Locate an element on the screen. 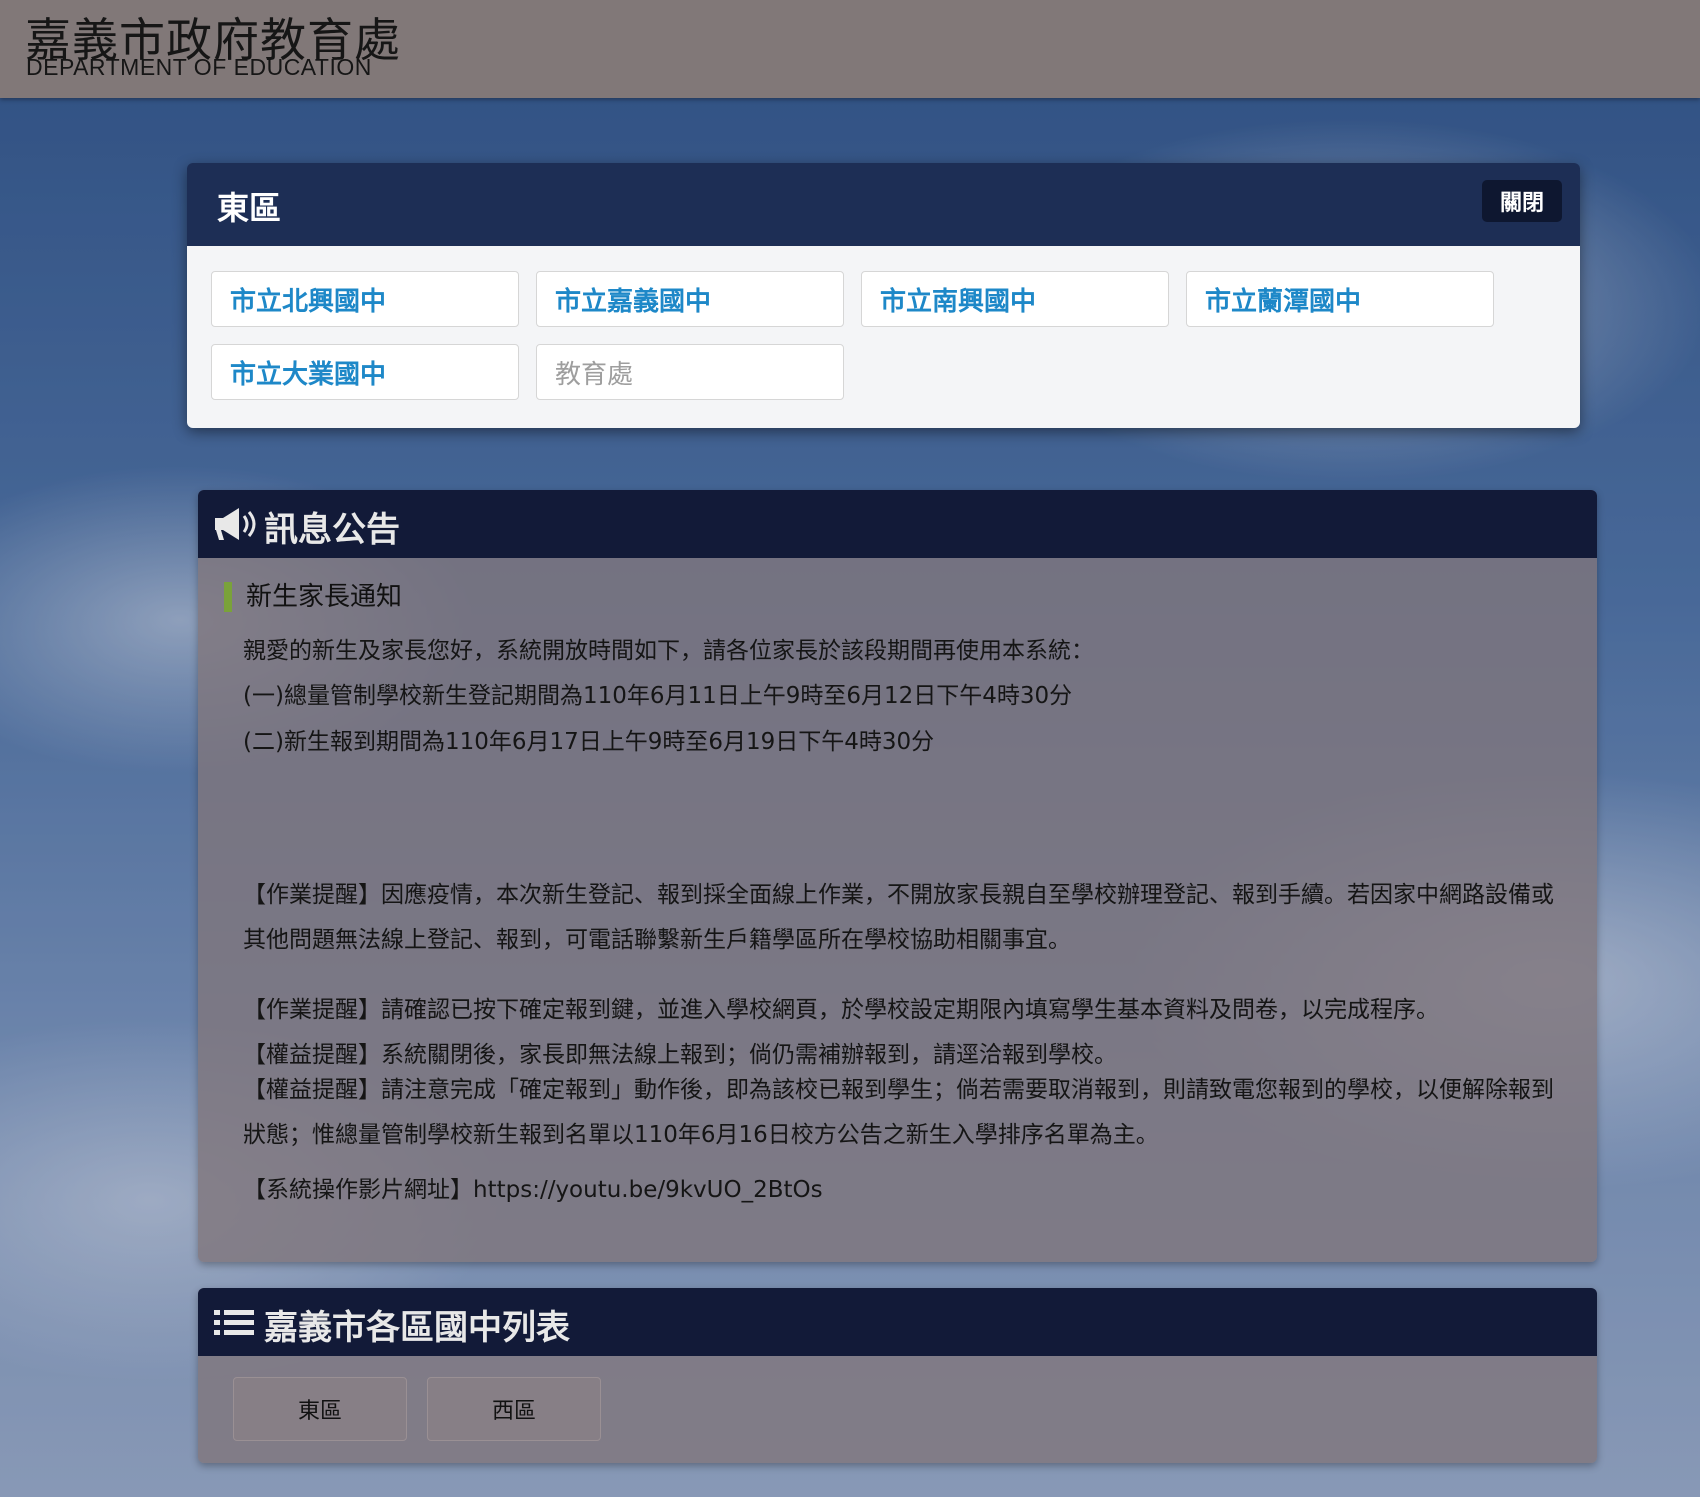 The image size is (1700, 1497). close-button: 關閉 is located at coordinates (1522, 201).